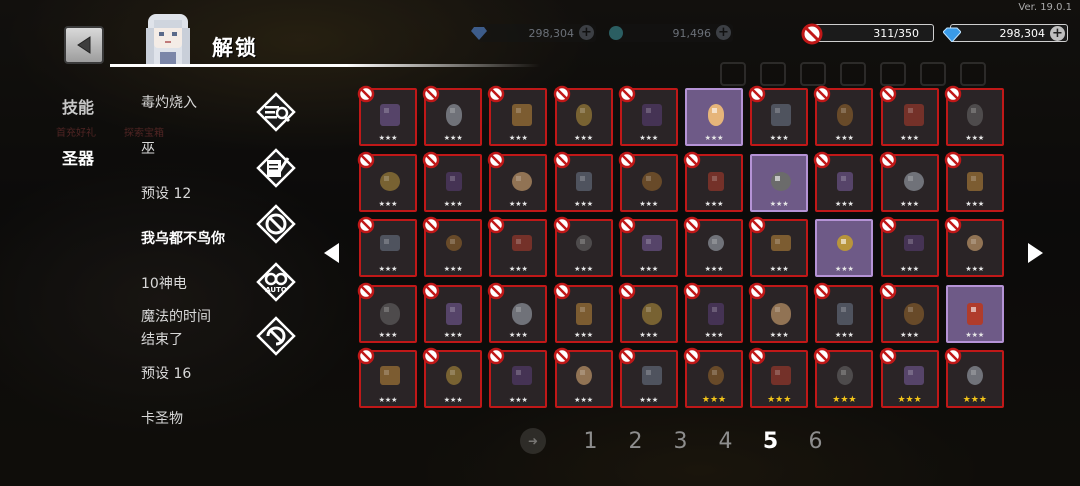 The width and height of the screenshot is (1080, 486). I want to click on auto-loop-icon: AUTO, so click(276, 282).